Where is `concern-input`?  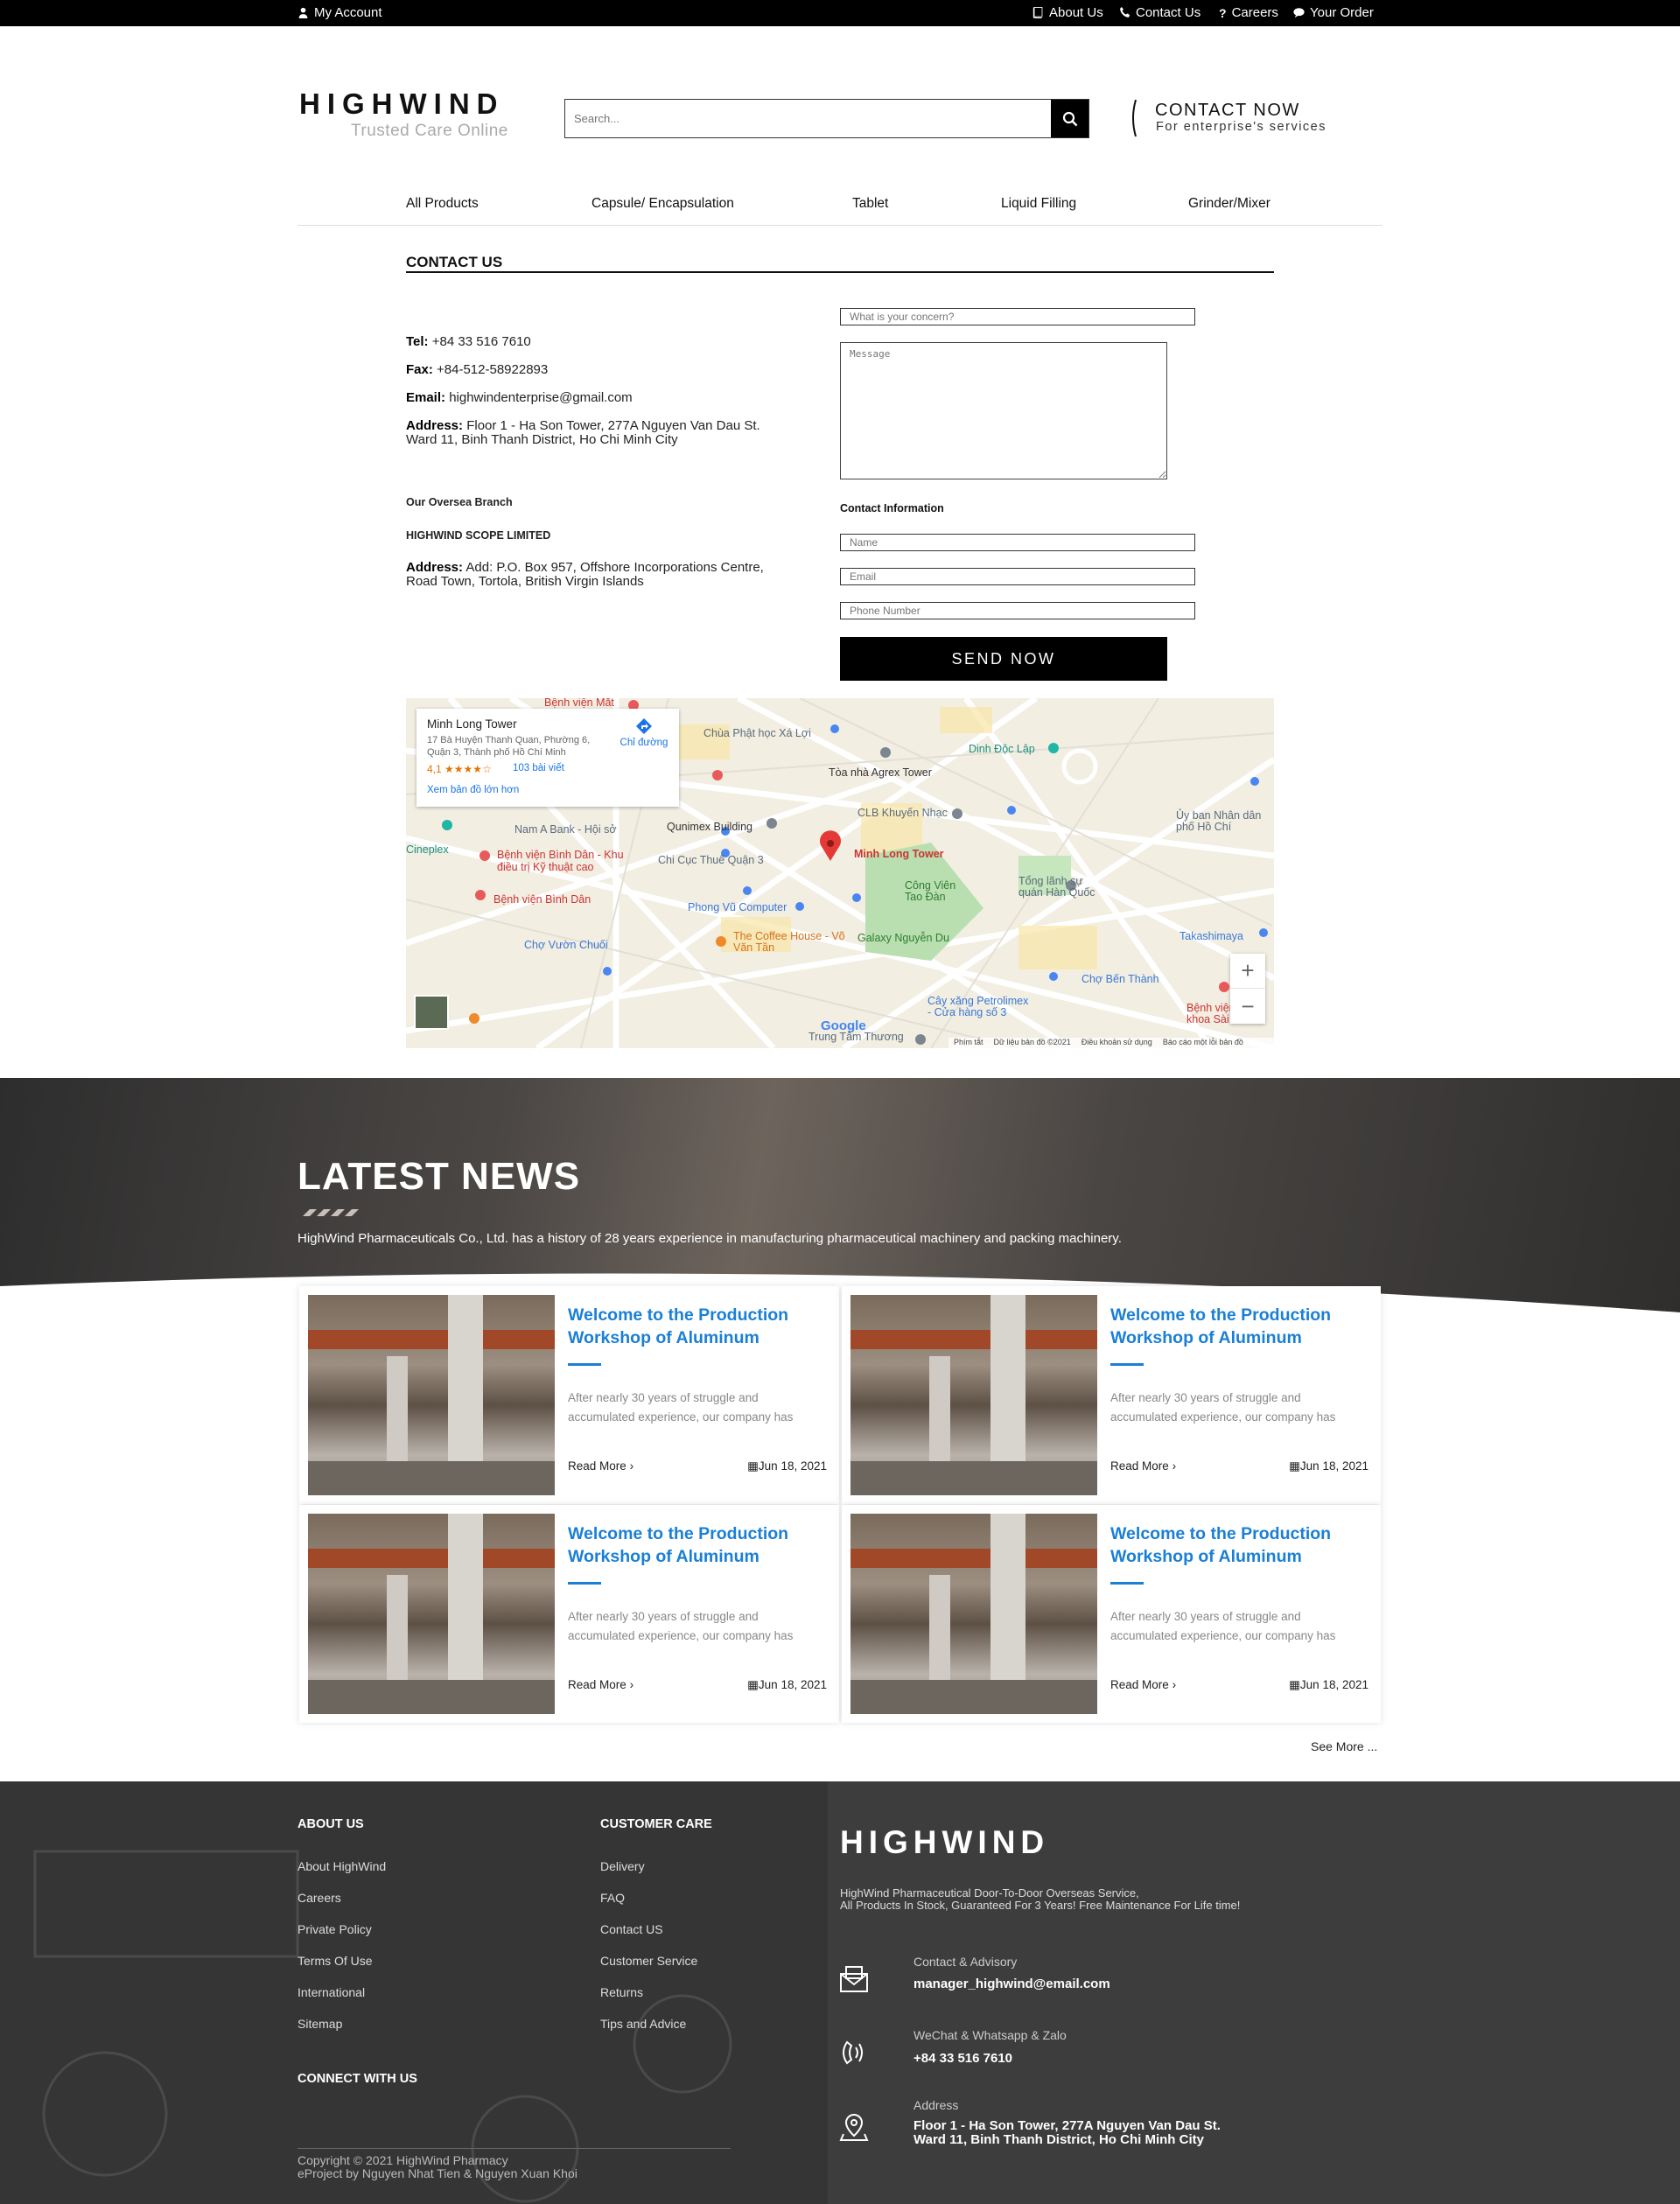 concern-input is located at coordinates (1017, 316).